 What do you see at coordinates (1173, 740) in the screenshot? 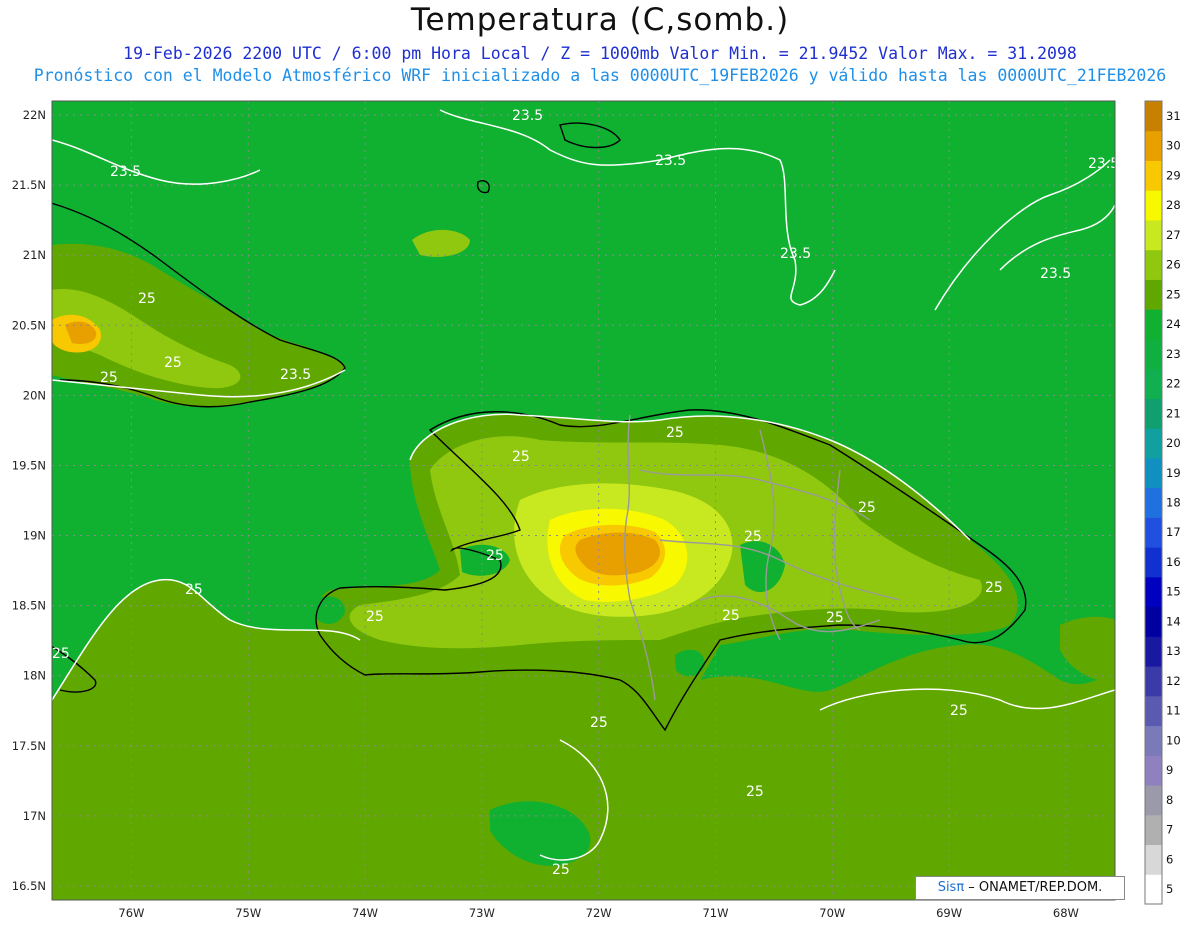
I see `colorbar-tick-label: 10` at bounding box center [1173, 740].